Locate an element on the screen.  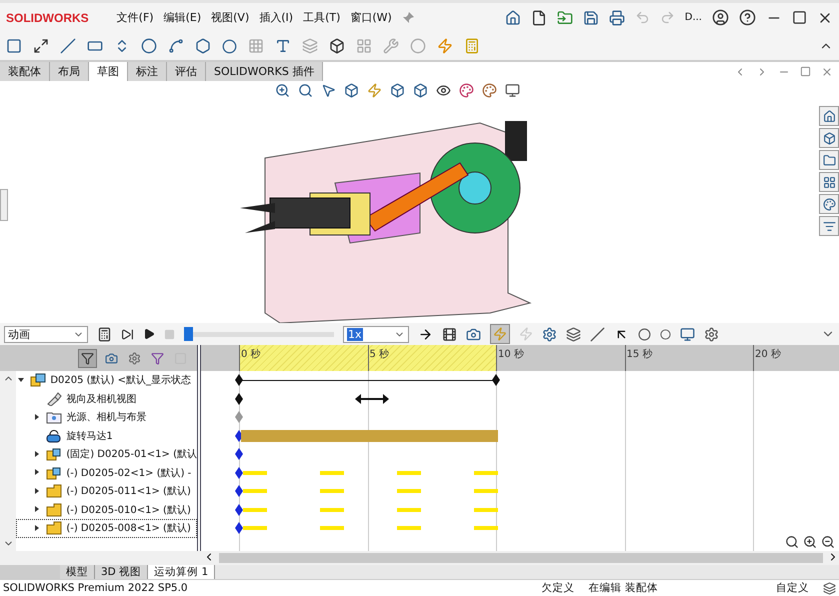
collapse-caret-icon is located at coordinates (21, 379).